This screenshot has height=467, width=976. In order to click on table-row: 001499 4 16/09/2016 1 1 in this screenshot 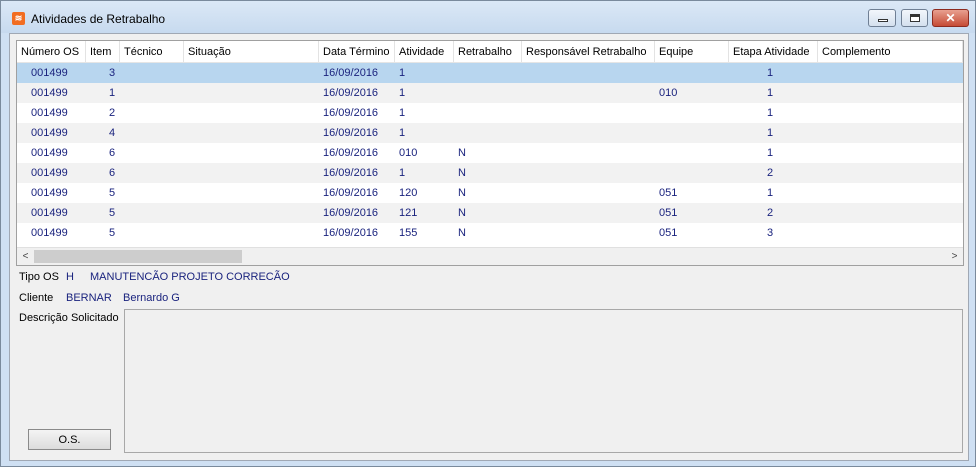, I will do `click(490, 133)`.